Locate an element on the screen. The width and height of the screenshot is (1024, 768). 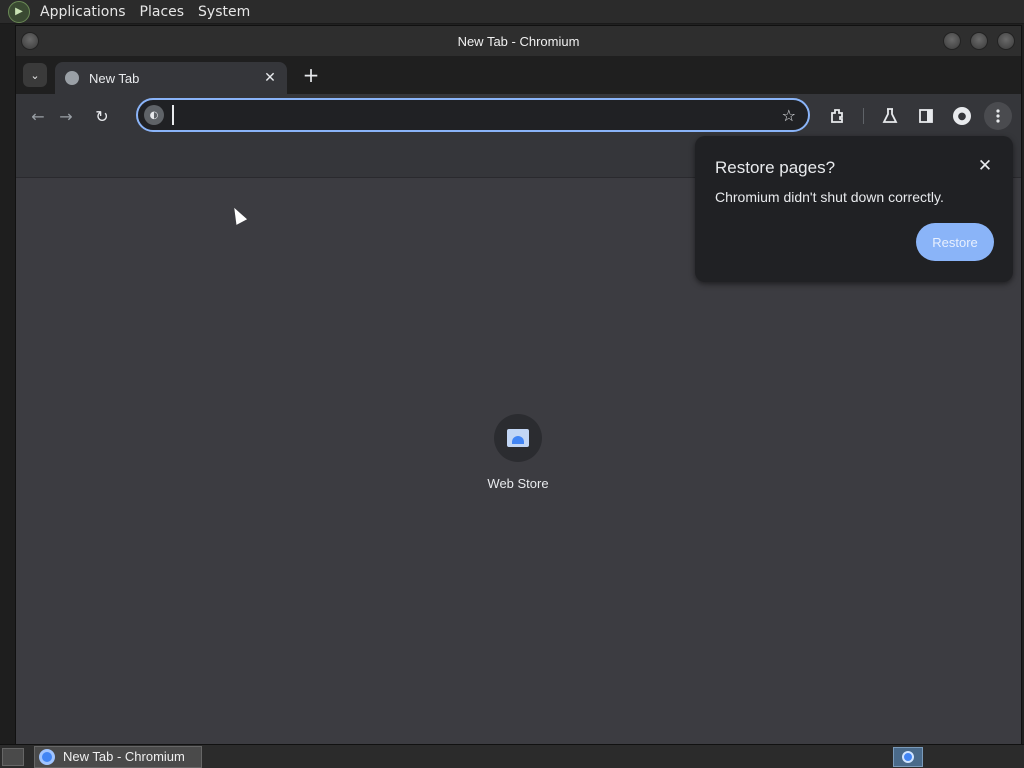
tab-search-button: ⌄ is located at coordinates (35, 75).